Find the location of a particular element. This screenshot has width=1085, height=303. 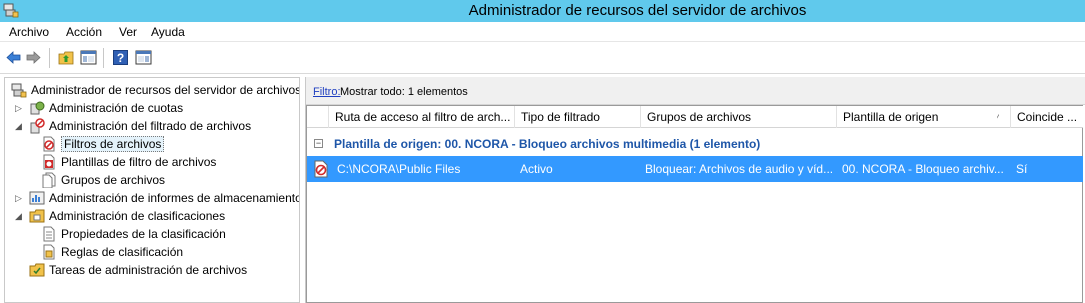

toolbar: ? is located at coordinates (542, 58).